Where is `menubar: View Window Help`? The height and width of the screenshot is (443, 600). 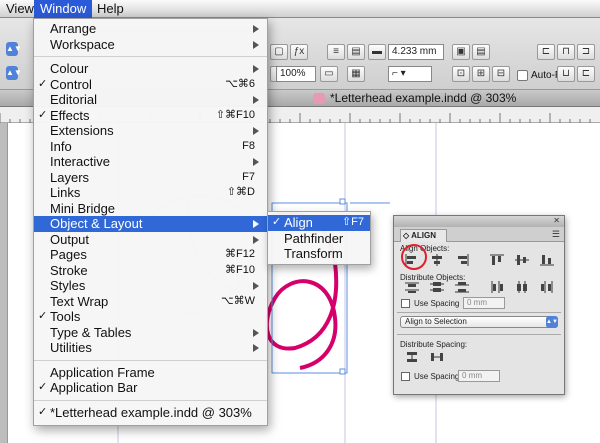 menubar: View Window Help is located at coordinates (300, 9).